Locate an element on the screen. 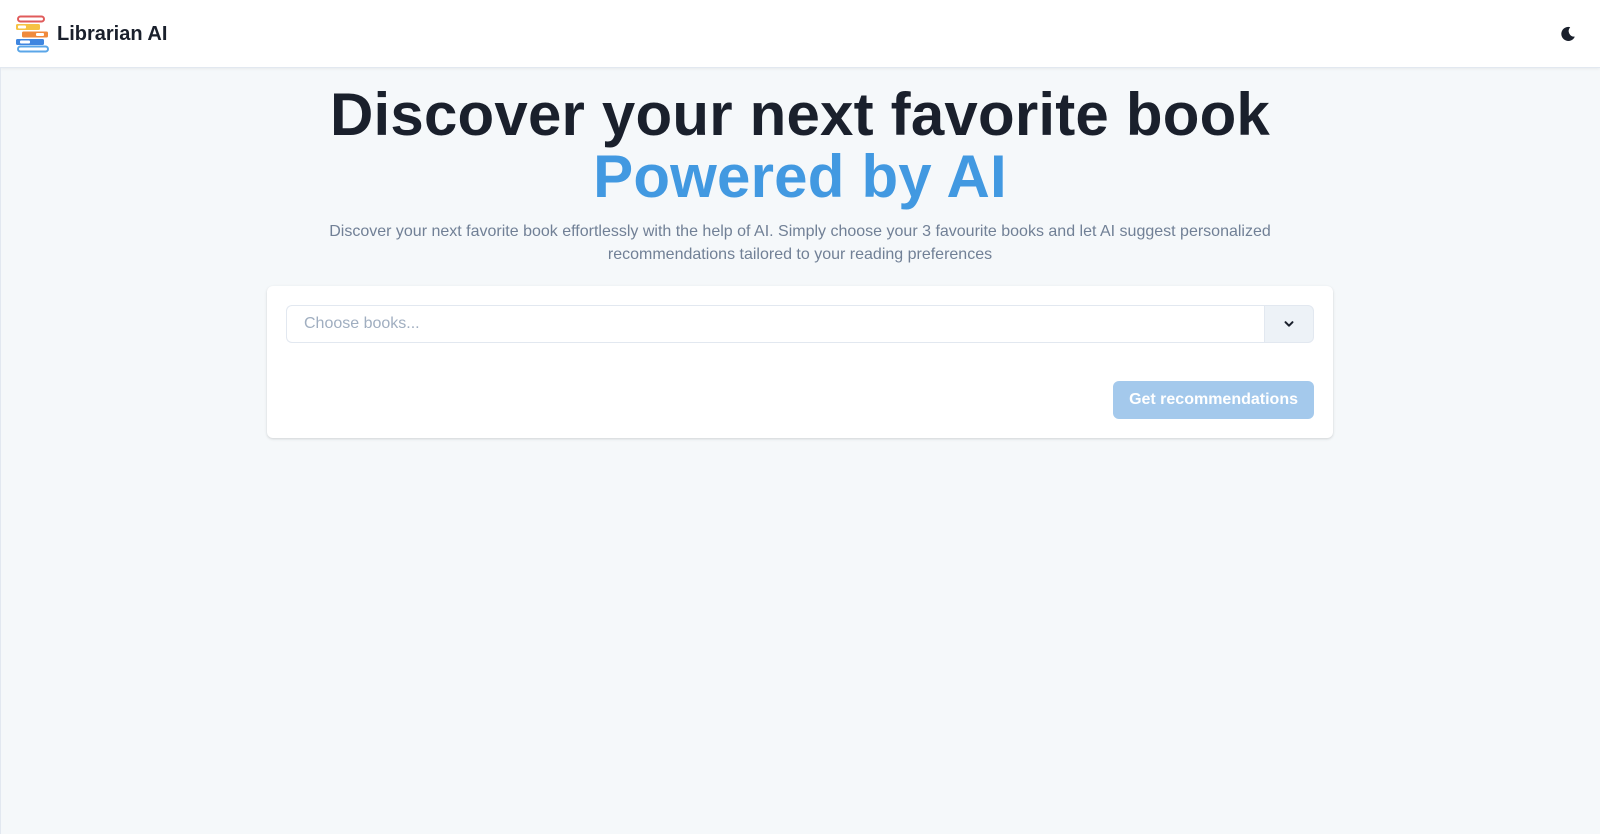 The image size is (1600, 834). app-name: Librarian AI is located at coordinates (112, 34).